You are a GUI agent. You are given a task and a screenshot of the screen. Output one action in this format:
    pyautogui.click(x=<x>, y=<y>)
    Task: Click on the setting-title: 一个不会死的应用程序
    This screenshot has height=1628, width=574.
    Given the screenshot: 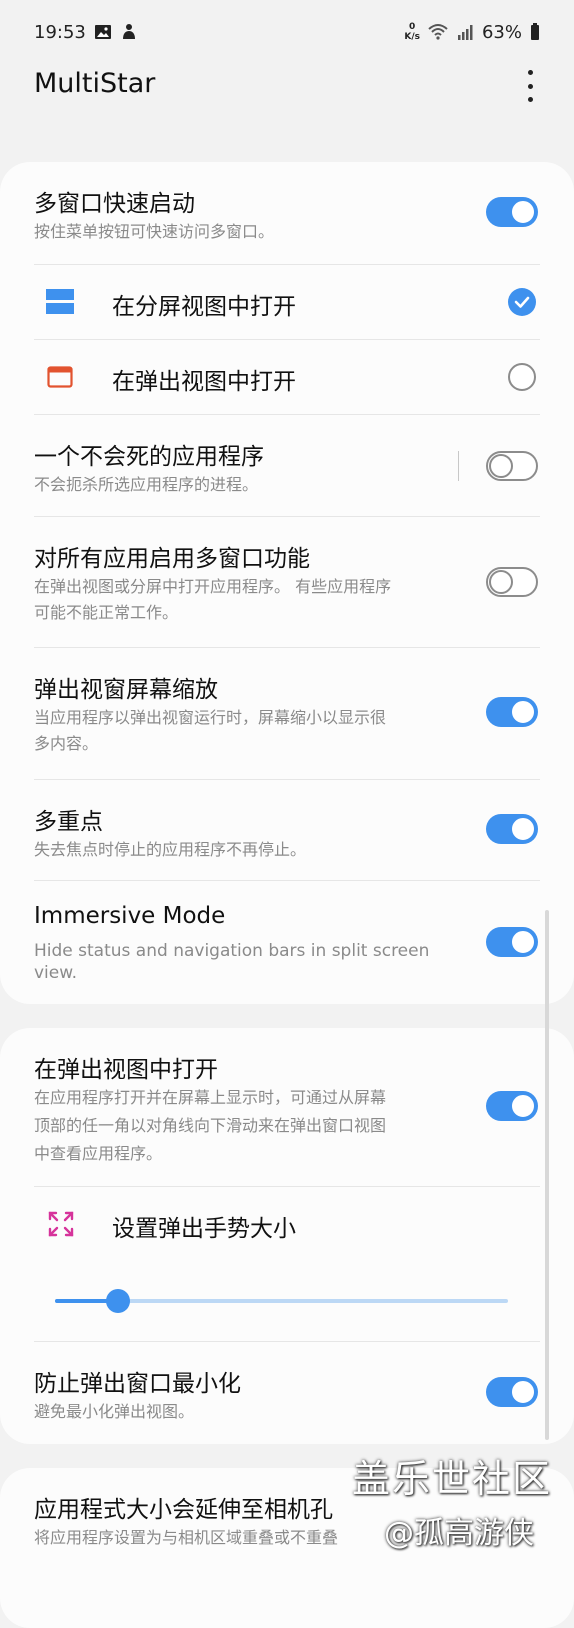 What is the action you would take?
    pyautogui.click(x=149, y=457)
    